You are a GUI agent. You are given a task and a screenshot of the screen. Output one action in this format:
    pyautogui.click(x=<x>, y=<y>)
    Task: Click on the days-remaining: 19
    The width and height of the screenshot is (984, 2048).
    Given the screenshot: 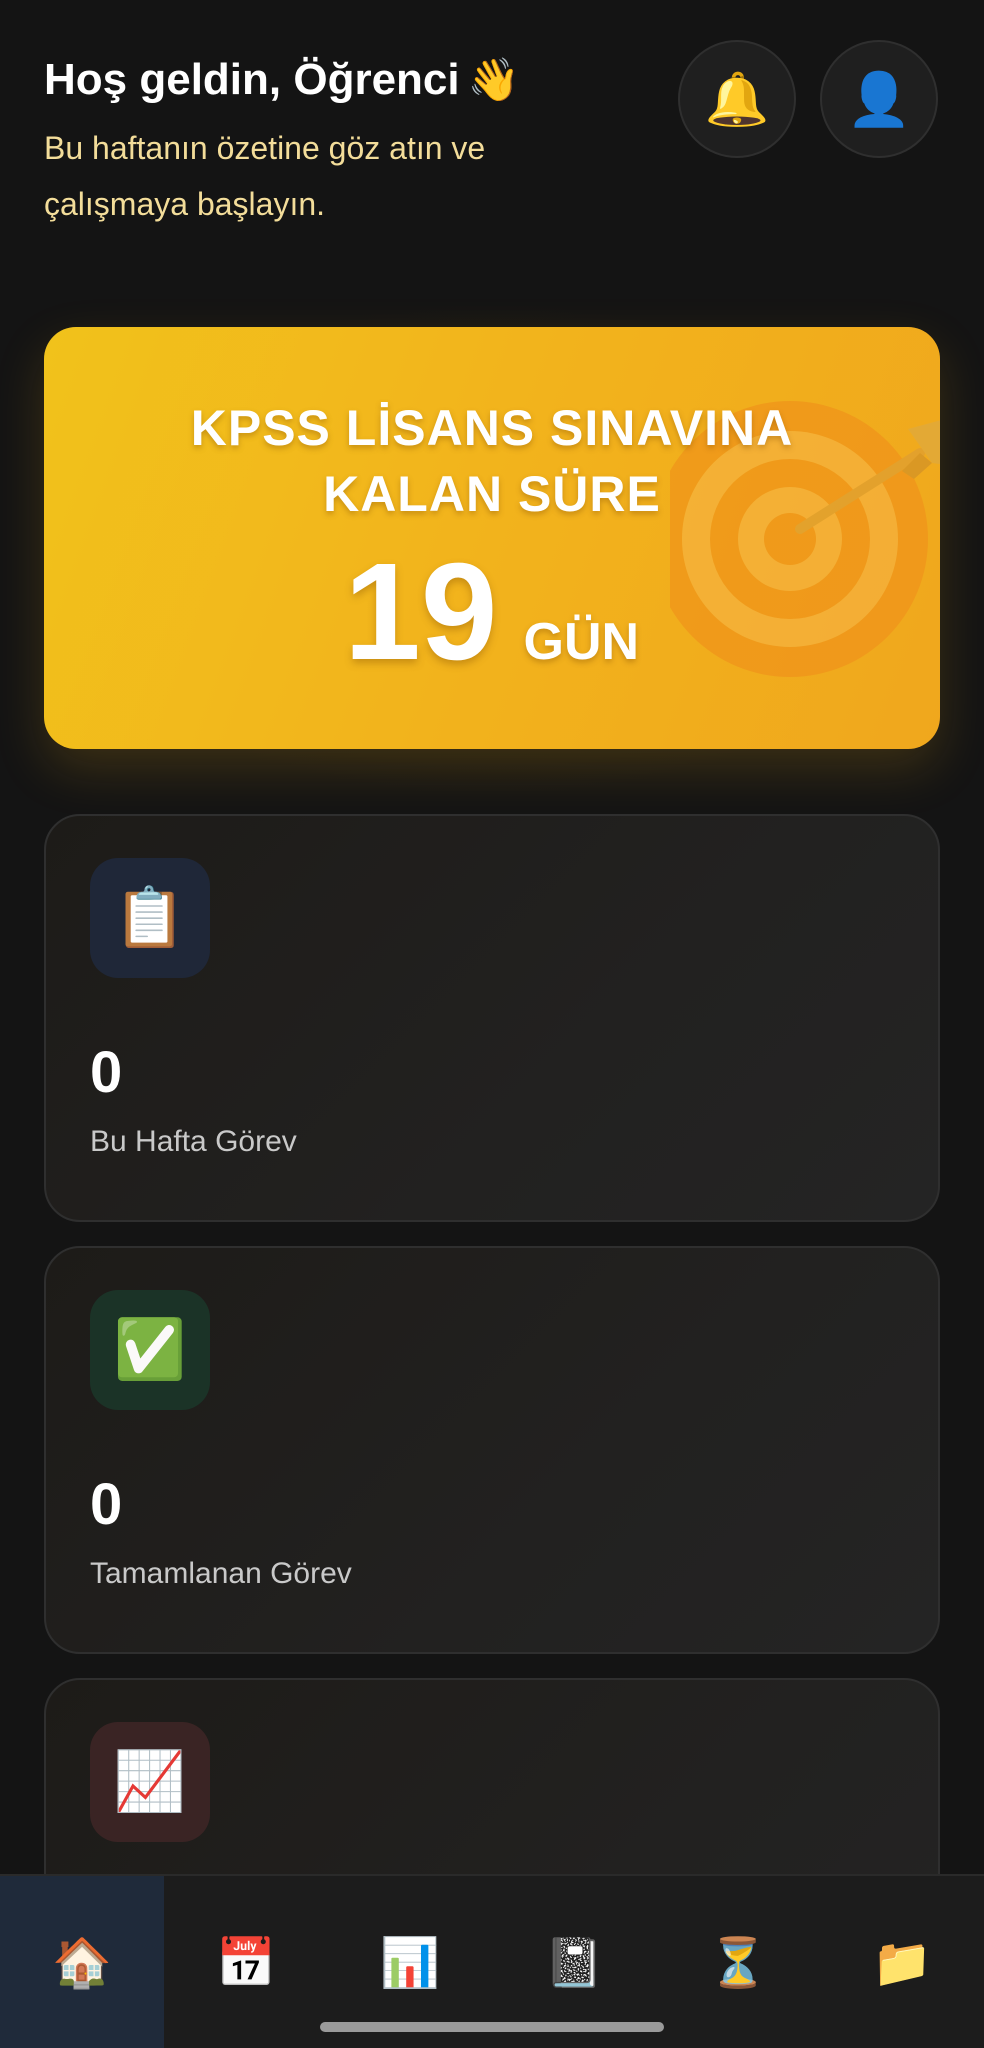 What is the action you would take?
    pyautogui.click(x=421, y=612)
    